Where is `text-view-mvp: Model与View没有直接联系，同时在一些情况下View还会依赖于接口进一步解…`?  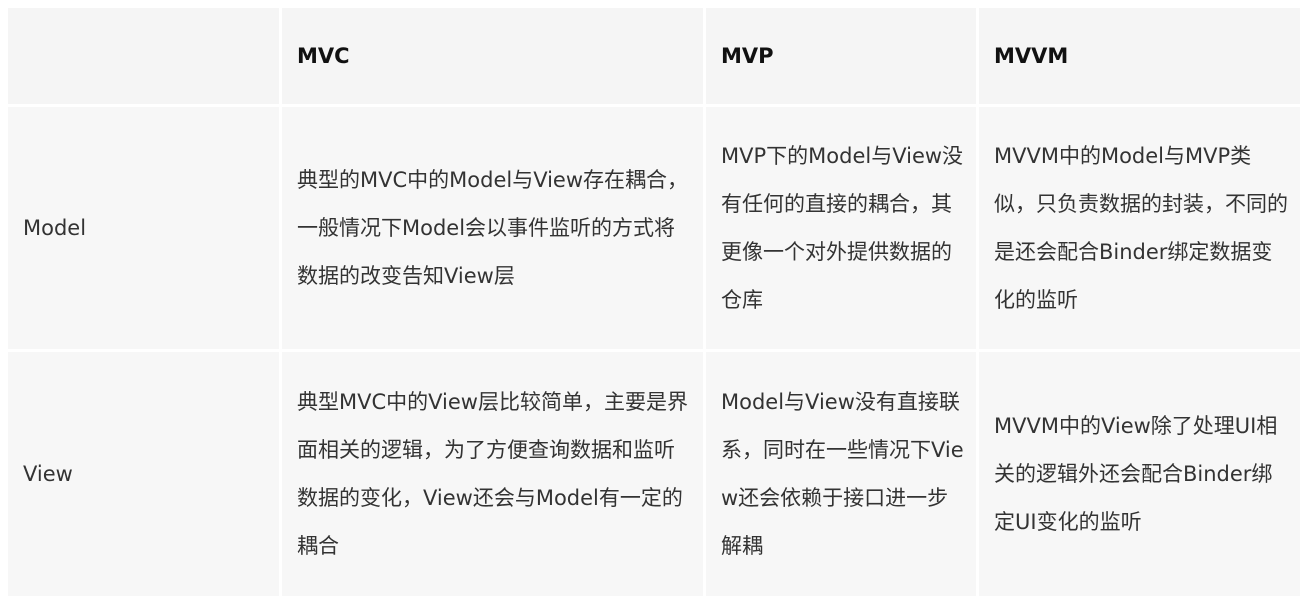
text-view-mvp: Model与View没有直接联系，同时在一些情况下View还会依赖于接口进一步解… is located at coordinates (842, 474).